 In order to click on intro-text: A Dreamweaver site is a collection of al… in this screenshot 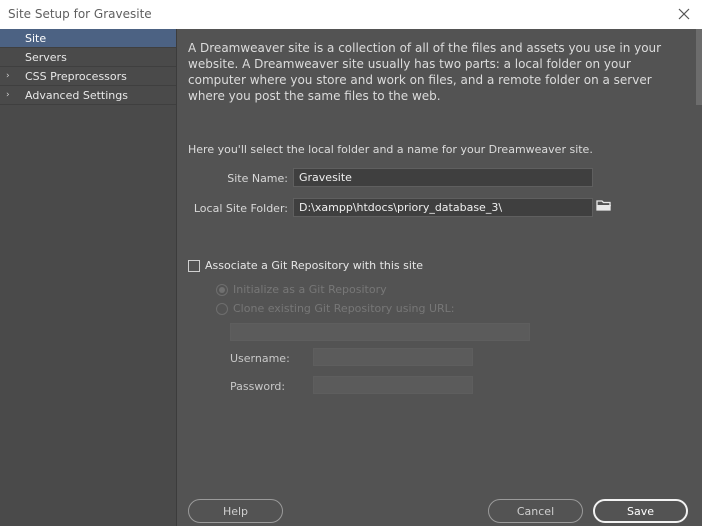, I will do `click(425, 72)`.